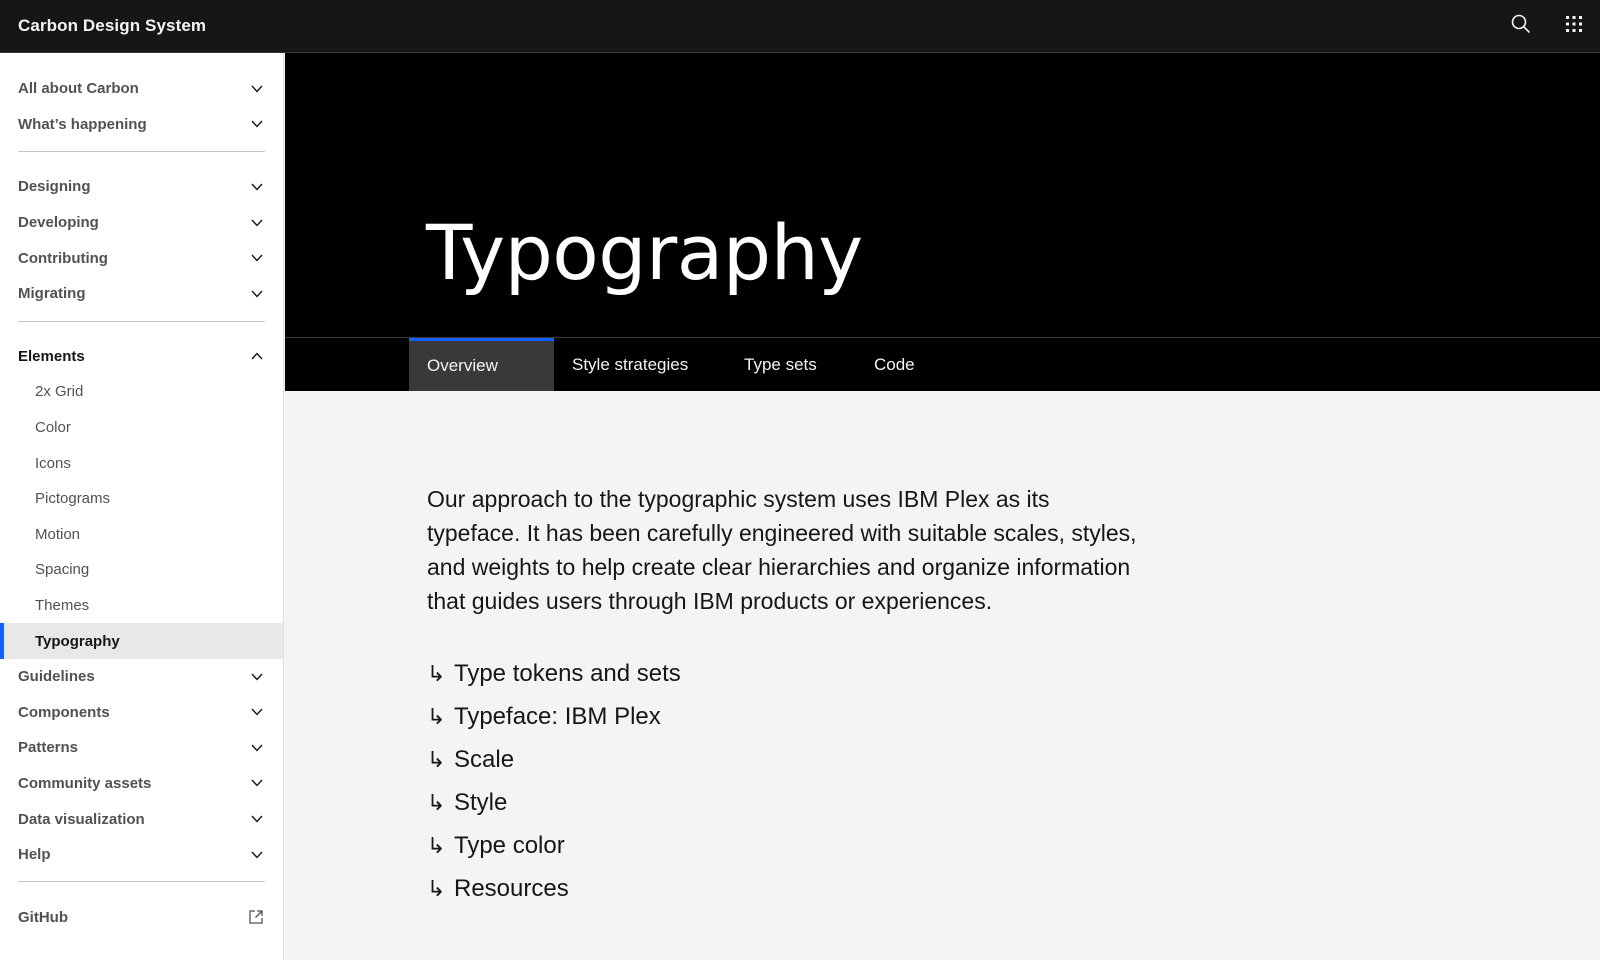  What do you see at coordinates (141, 917) in the screenshot?
I see `nav-item-github: GitHub` at bounding box center [141, 917].